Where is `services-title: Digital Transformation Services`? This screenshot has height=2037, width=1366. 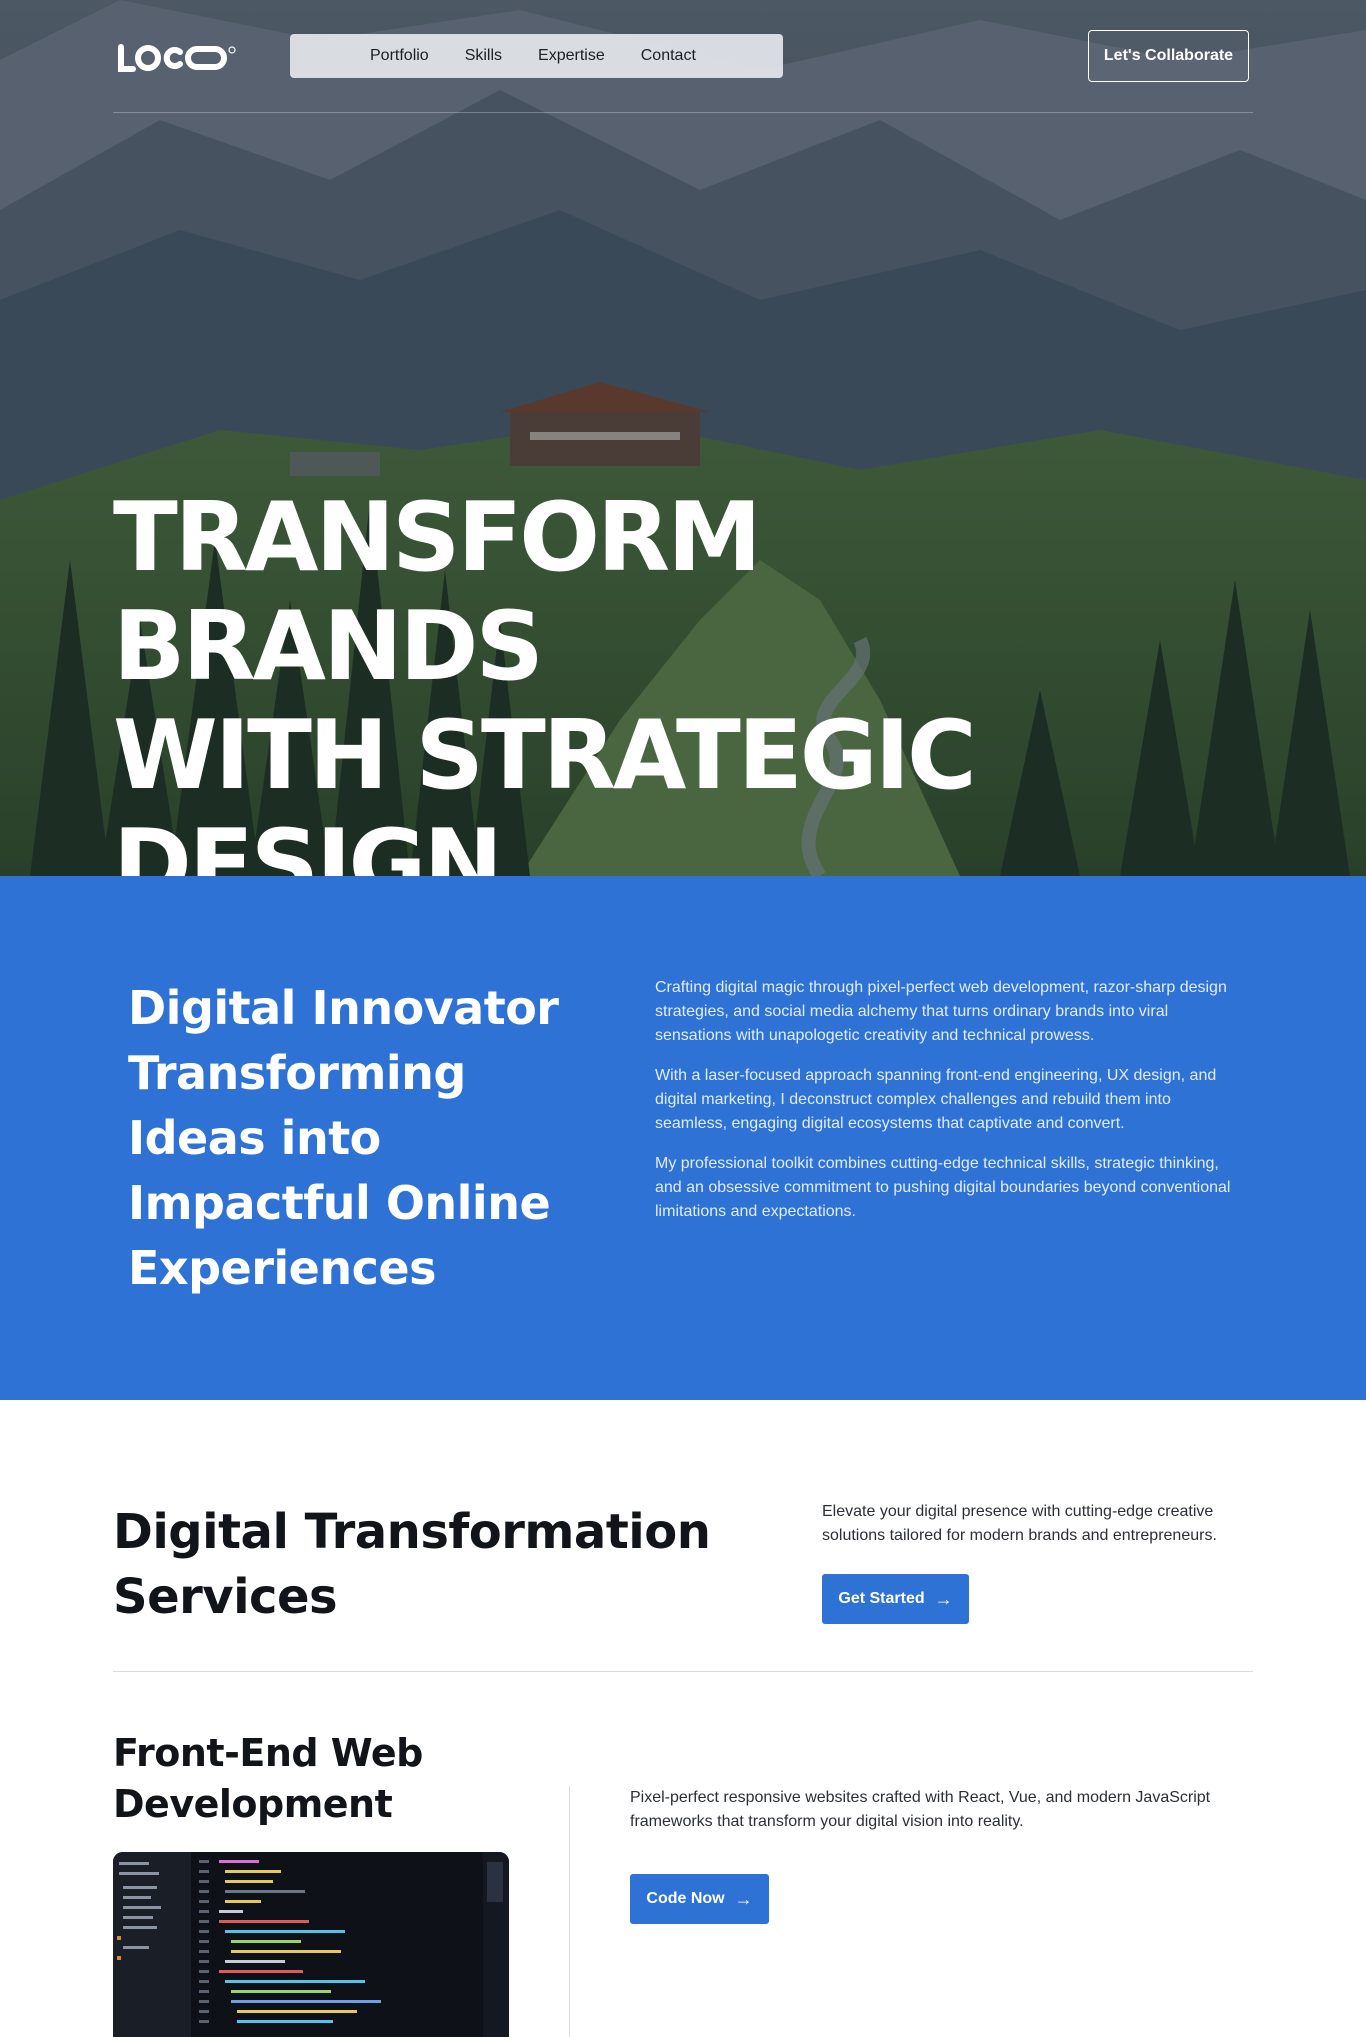 services-title: Digital Transformation Services is located at coordinates (412, 1564).